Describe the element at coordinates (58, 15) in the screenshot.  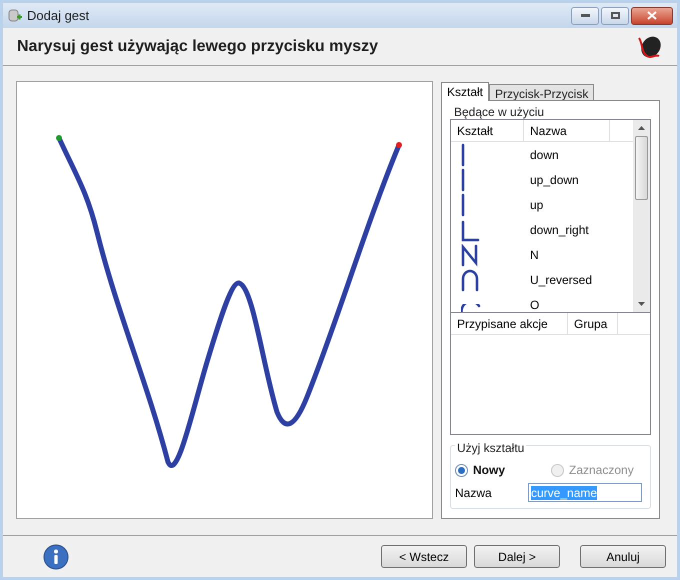
I see `window-title: Dodaj gest` at that location.